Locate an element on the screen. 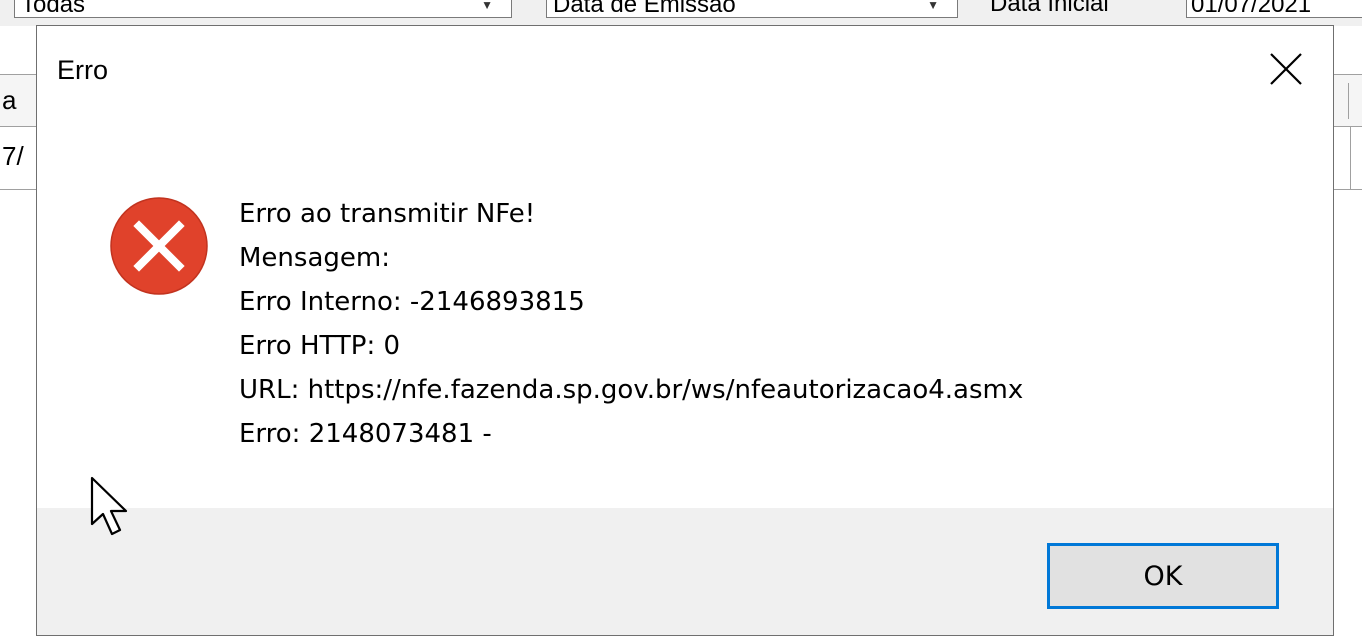 The width and height of the screenshot is (1362, 636). message-line: Erro HTTP: 0 is located at coordinates (320, 346).